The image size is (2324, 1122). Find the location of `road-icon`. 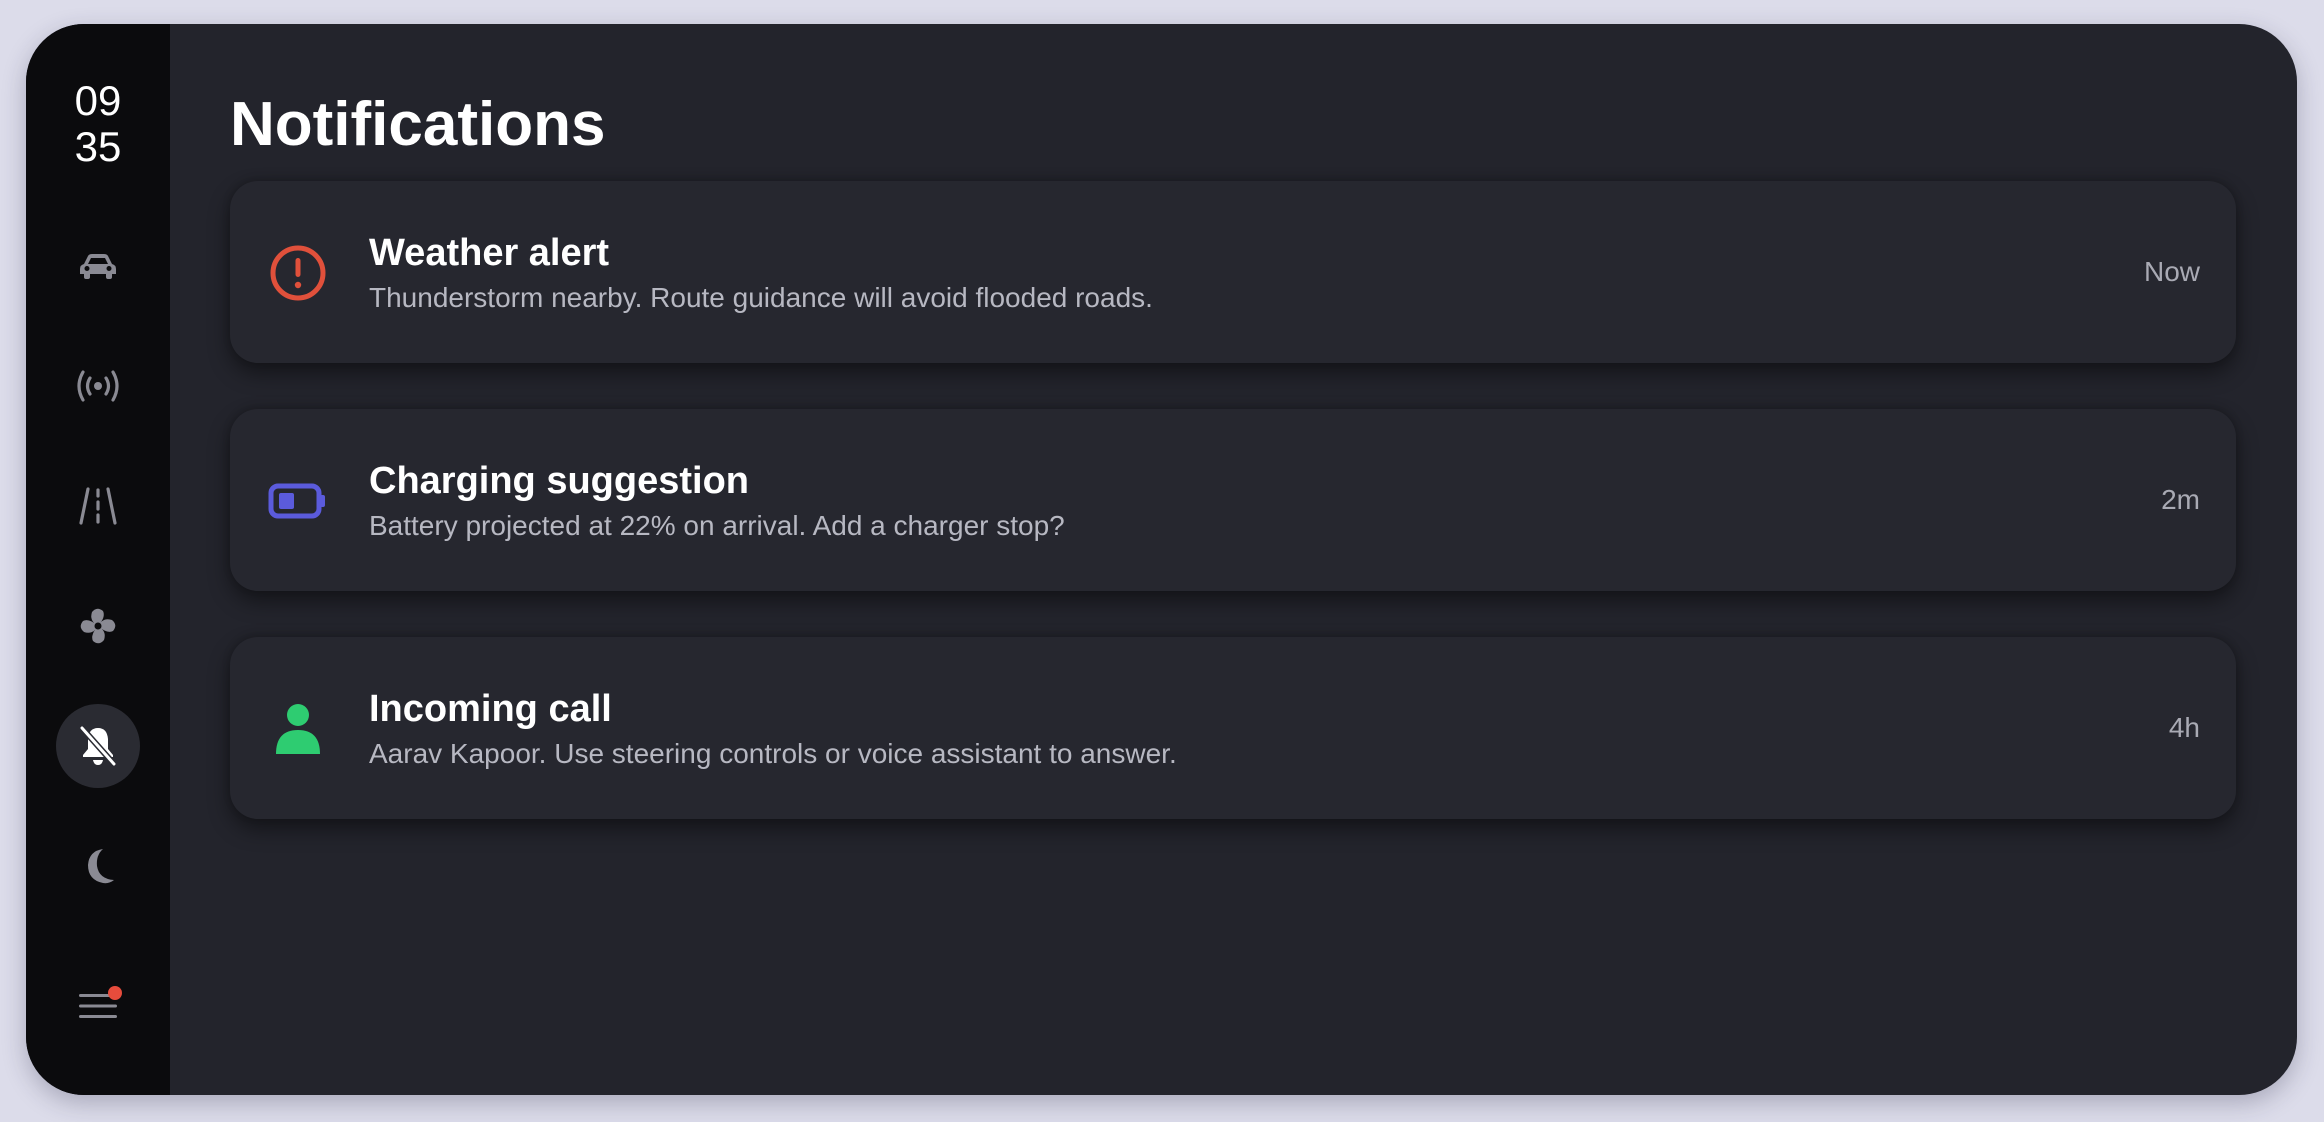

road-icon is located at coordinates (98, 506).